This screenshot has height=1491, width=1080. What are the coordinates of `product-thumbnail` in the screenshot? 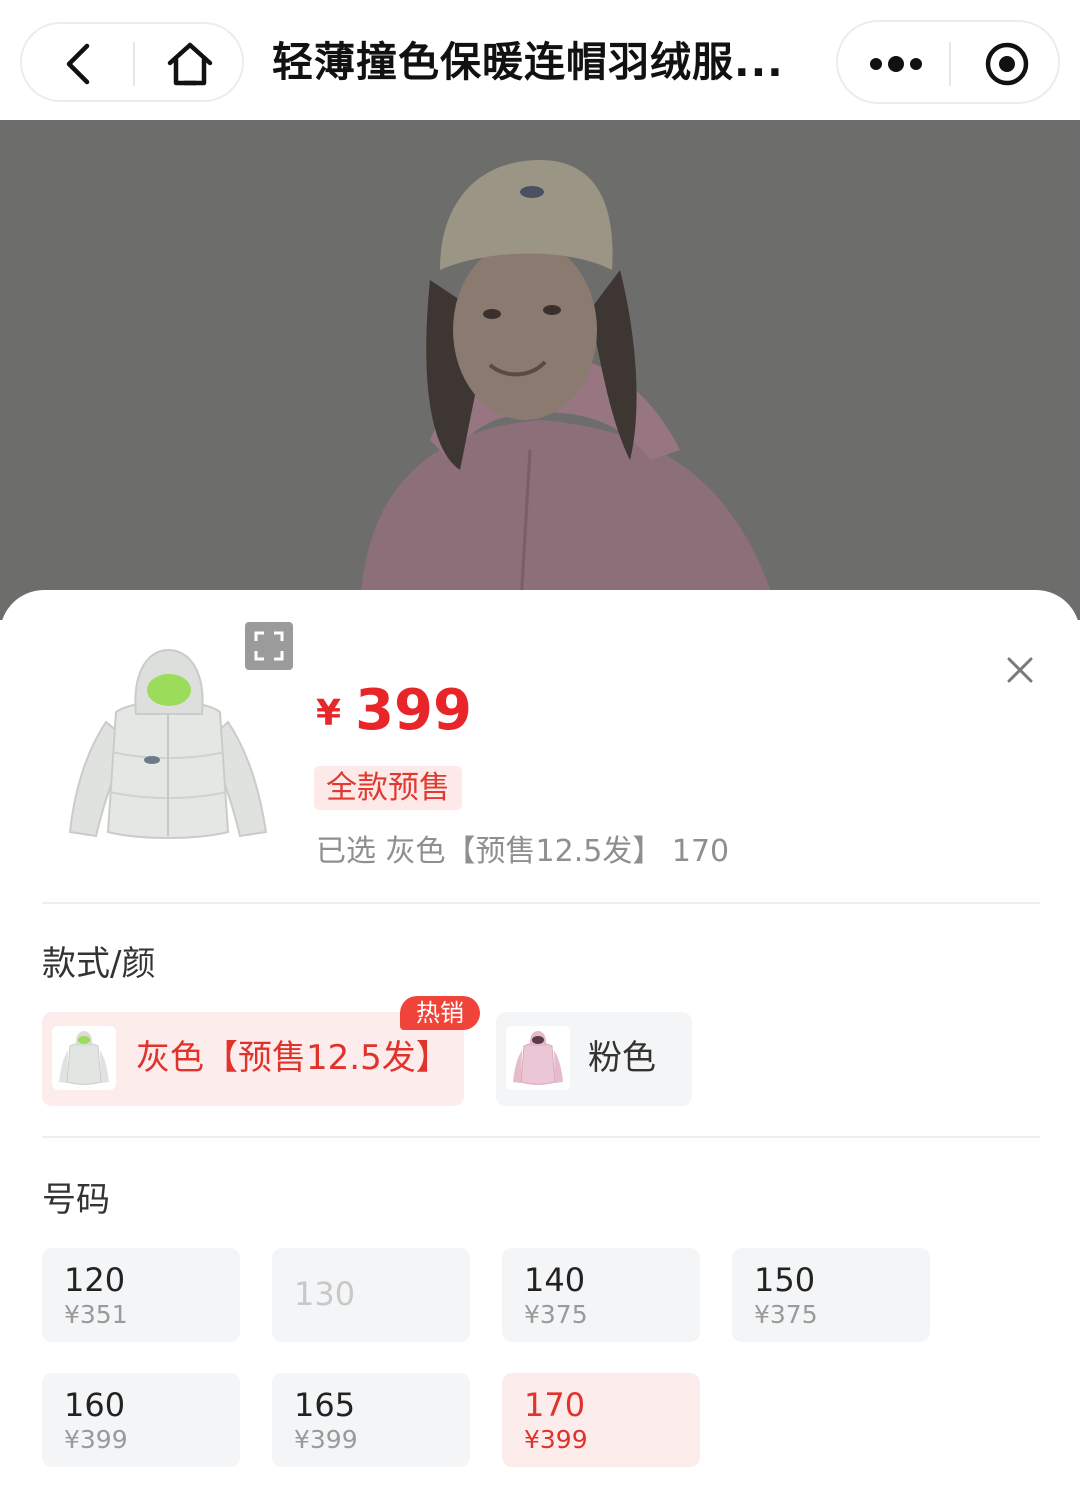 It's located at (169, 747).